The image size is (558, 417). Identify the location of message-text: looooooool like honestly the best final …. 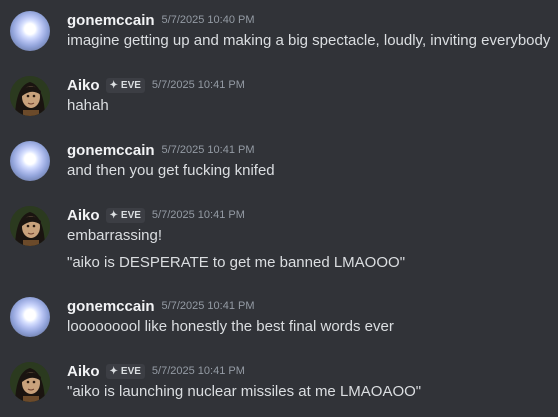
(230, 326).